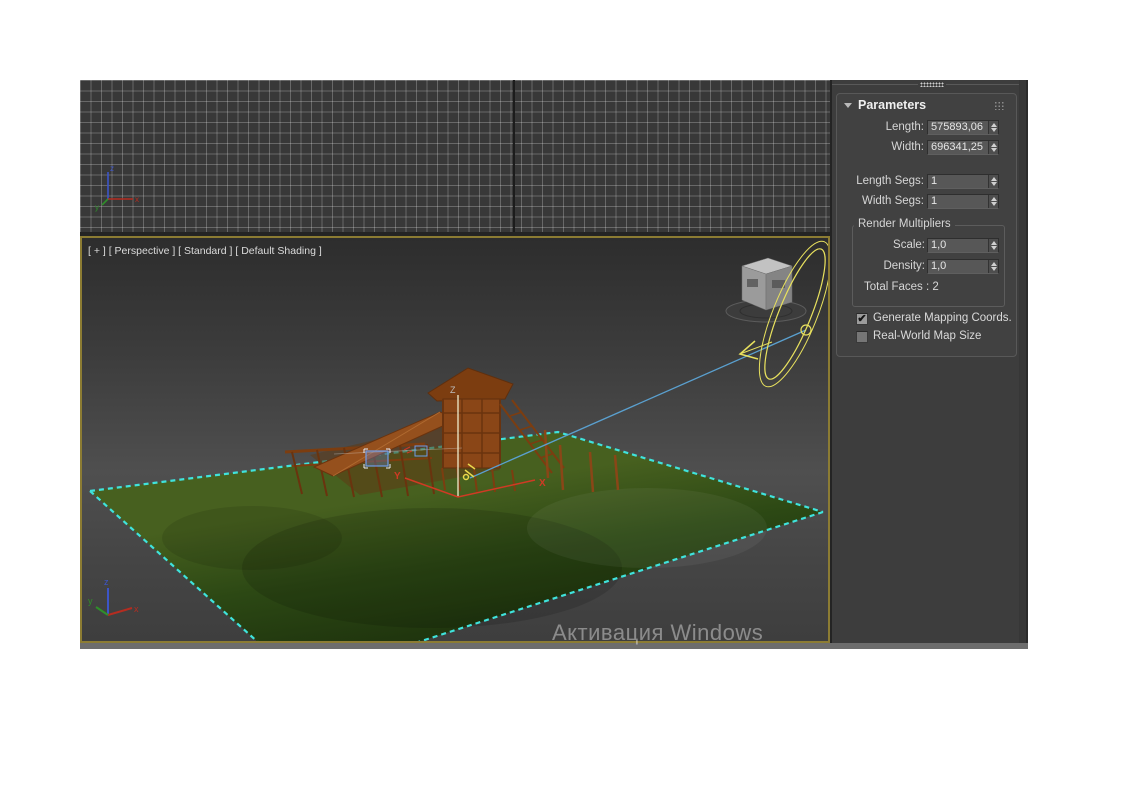 This screenshot has height=793, width=1122. Describe the element at coordinates (542, 483) in the screenshot. I see `gizmo-x-label: X` at that location.